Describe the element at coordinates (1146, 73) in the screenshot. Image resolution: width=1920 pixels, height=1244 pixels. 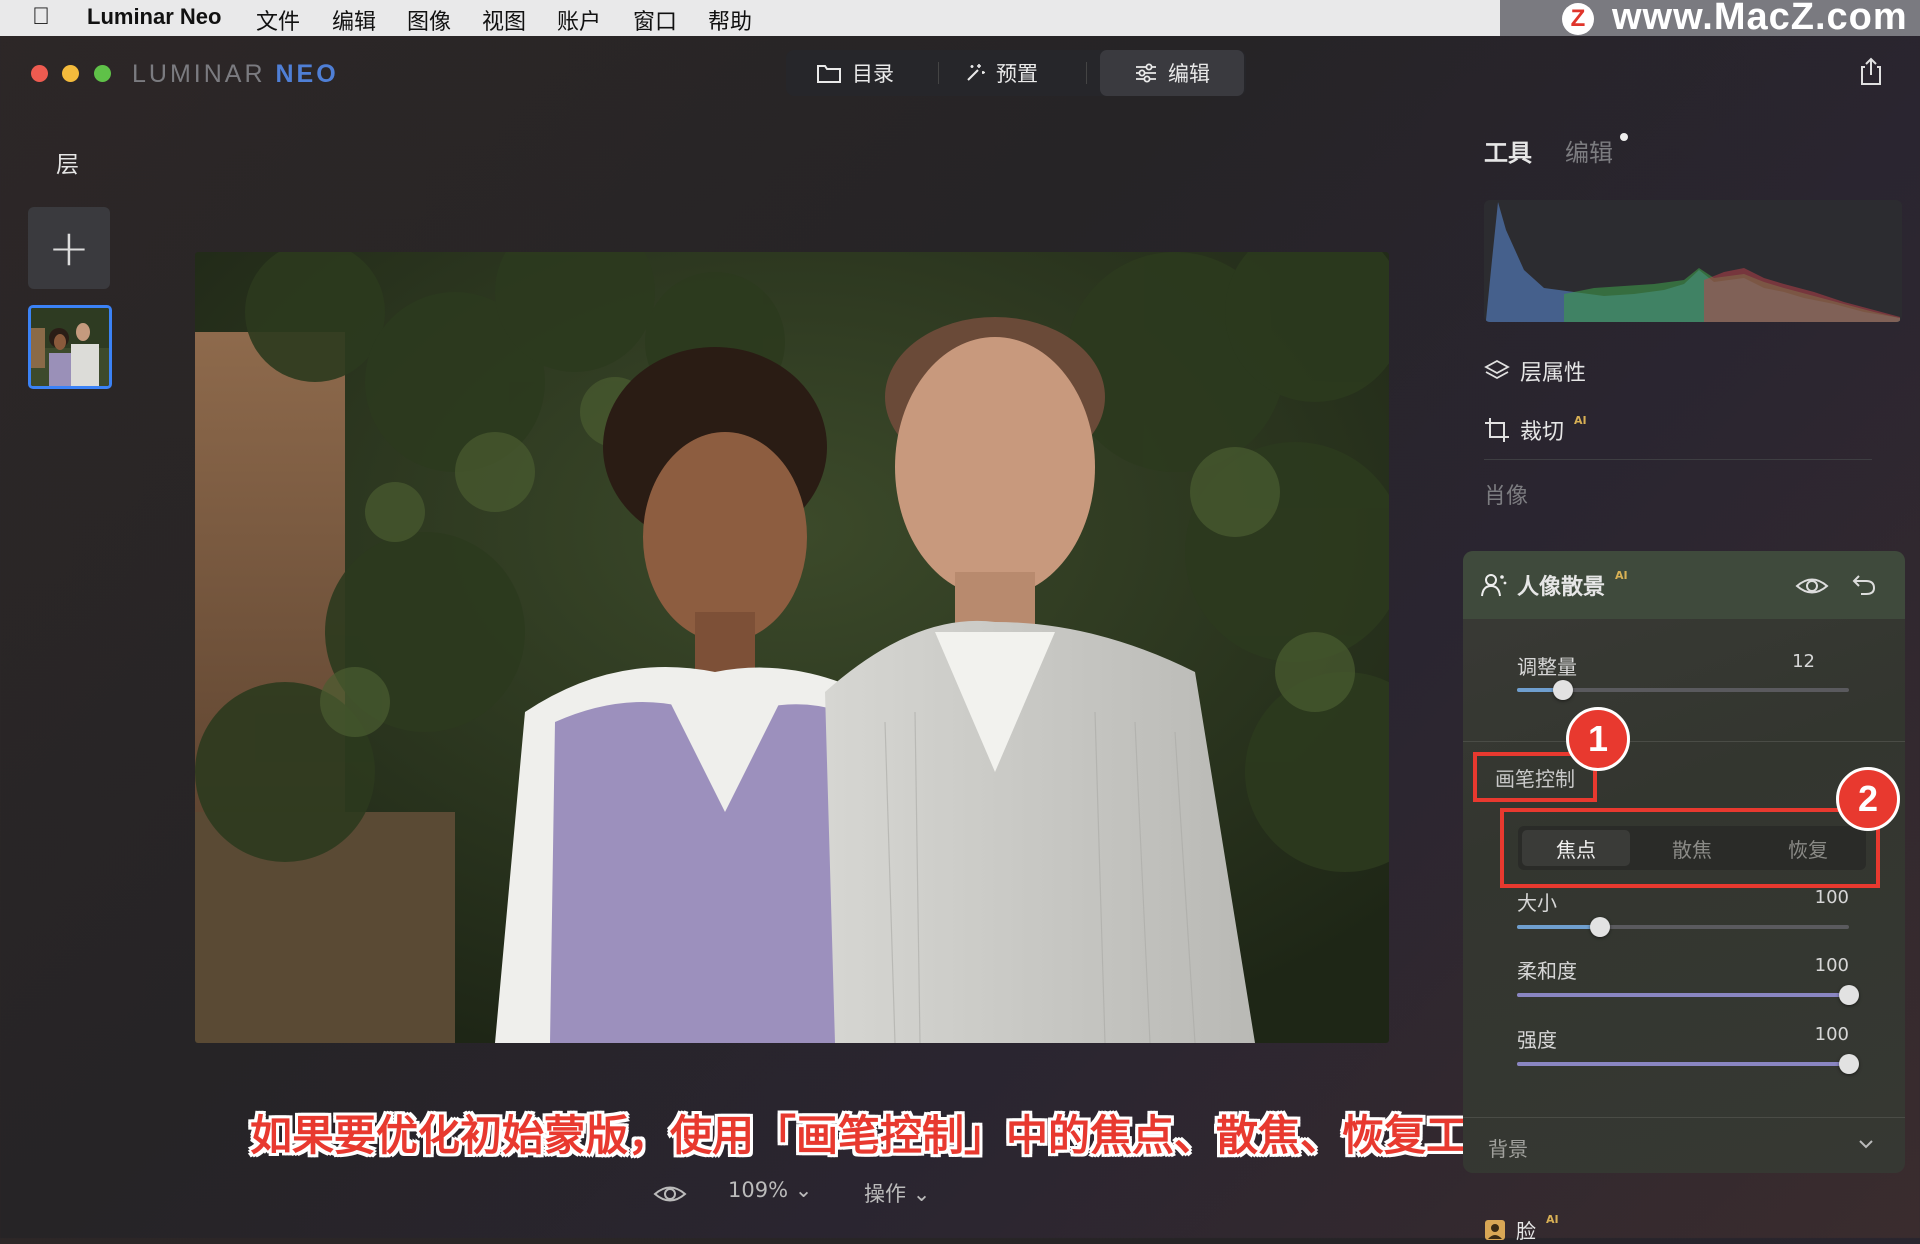
I see `sliders-icon` at that location.